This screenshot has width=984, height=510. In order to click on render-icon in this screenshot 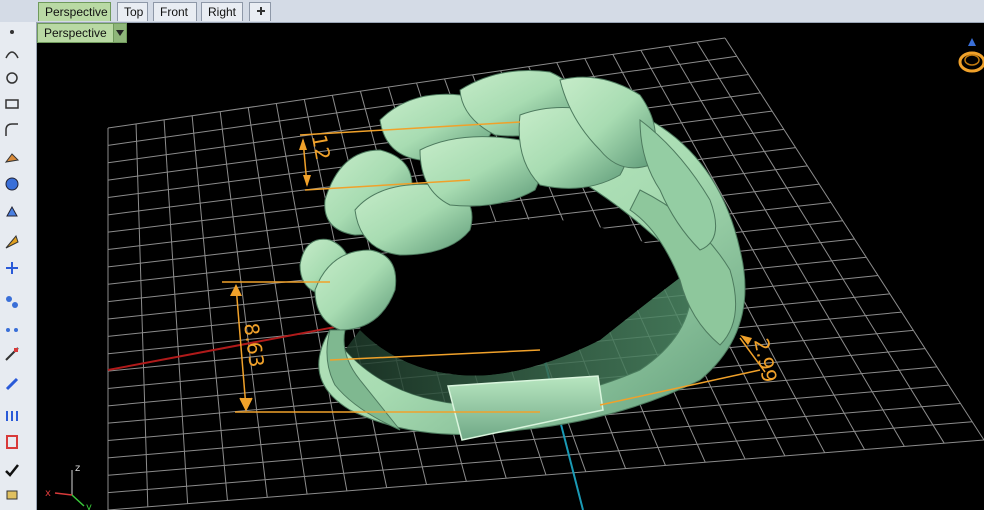, I will do `click(12, 442)`.